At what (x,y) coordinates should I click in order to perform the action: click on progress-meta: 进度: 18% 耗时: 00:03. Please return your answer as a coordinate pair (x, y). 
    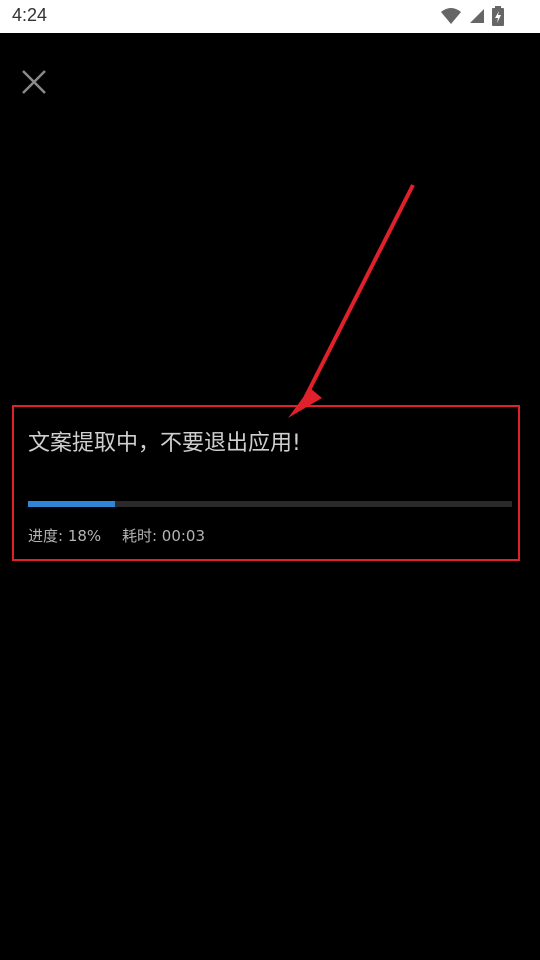
    Looking at the image, I should click on (124, 535).